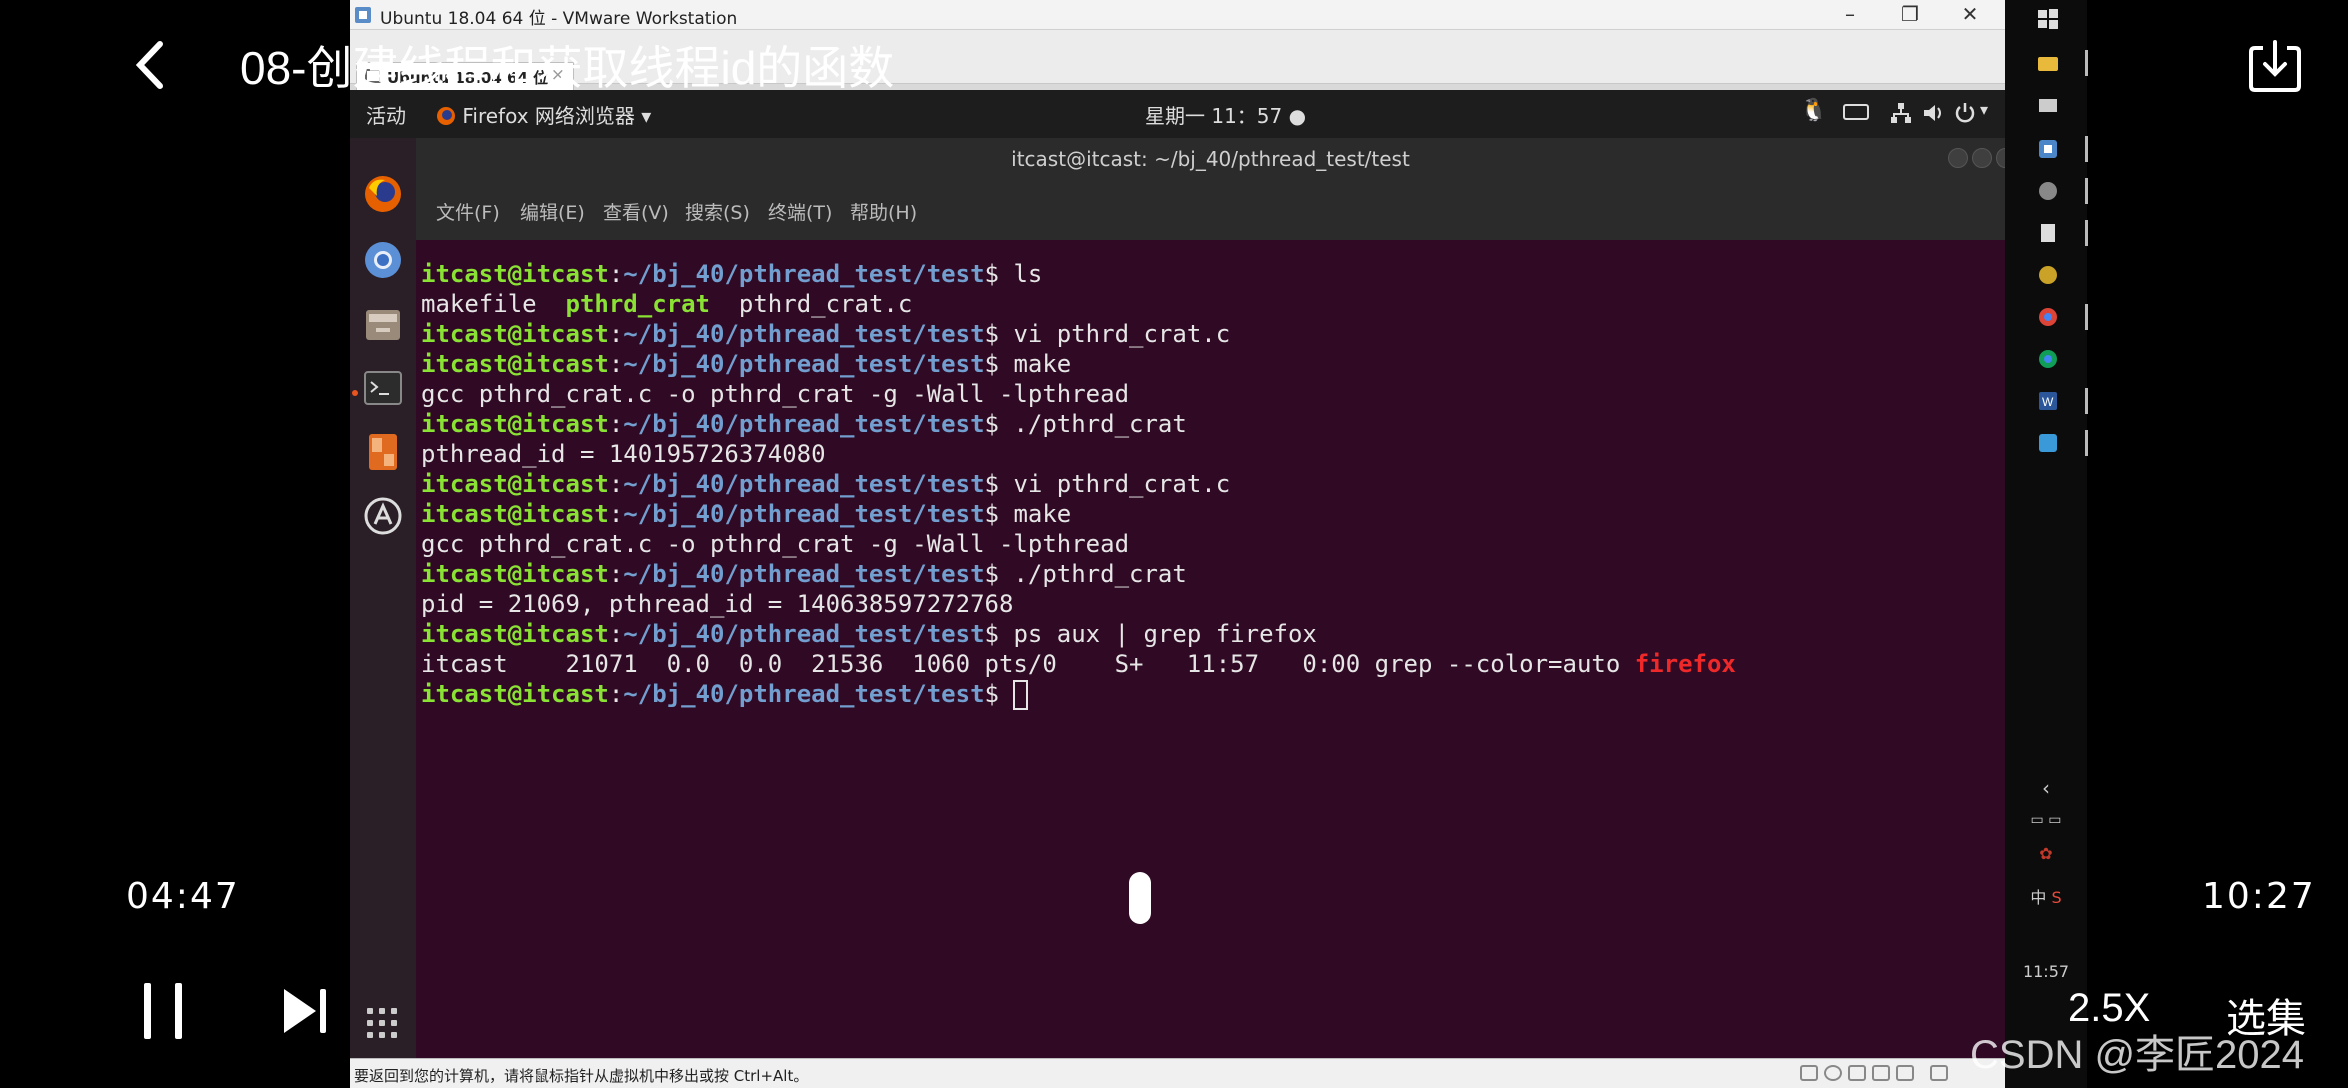  What do you see at coordinates (1965, 113) in the screenshot?
I see `power-icon` at bounding box center [1965, 113].